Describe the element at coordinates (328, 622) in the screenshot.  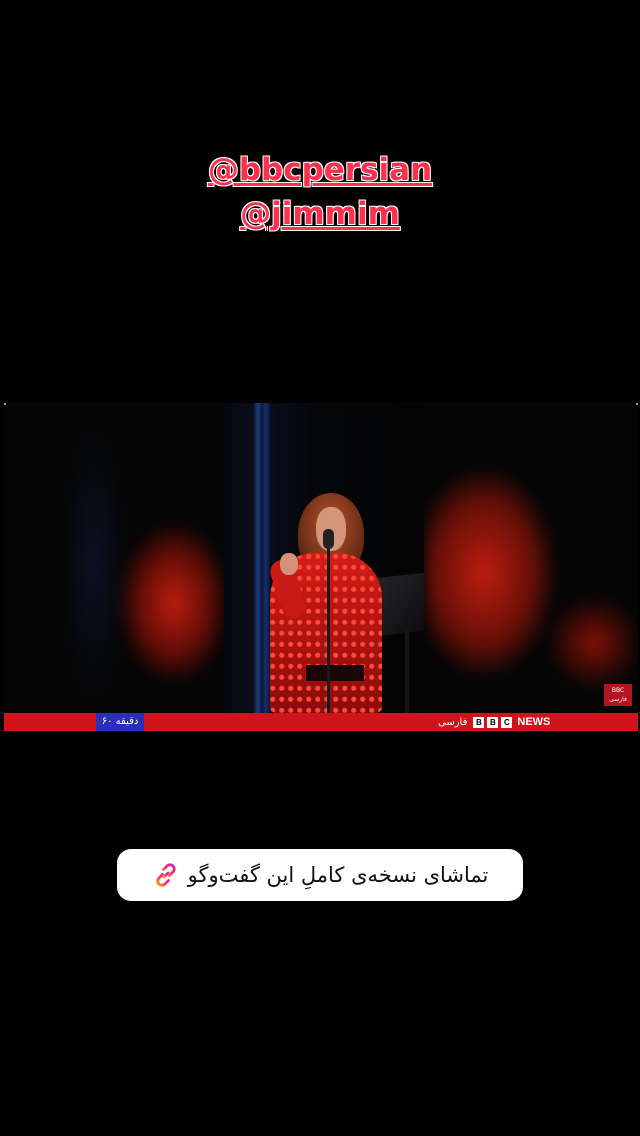
I see `microphone-stand` at that location.